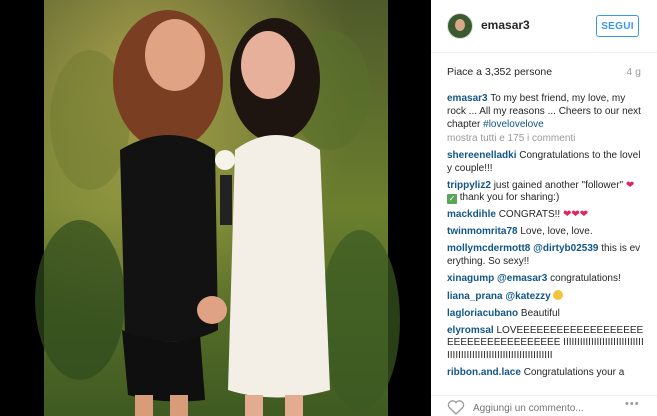  What do you see at coordinates (511, 138) in the screenshot?
I see `show-all-comments-link: mostra tutti e 175 i commenti` at bounding box center [511, 138].